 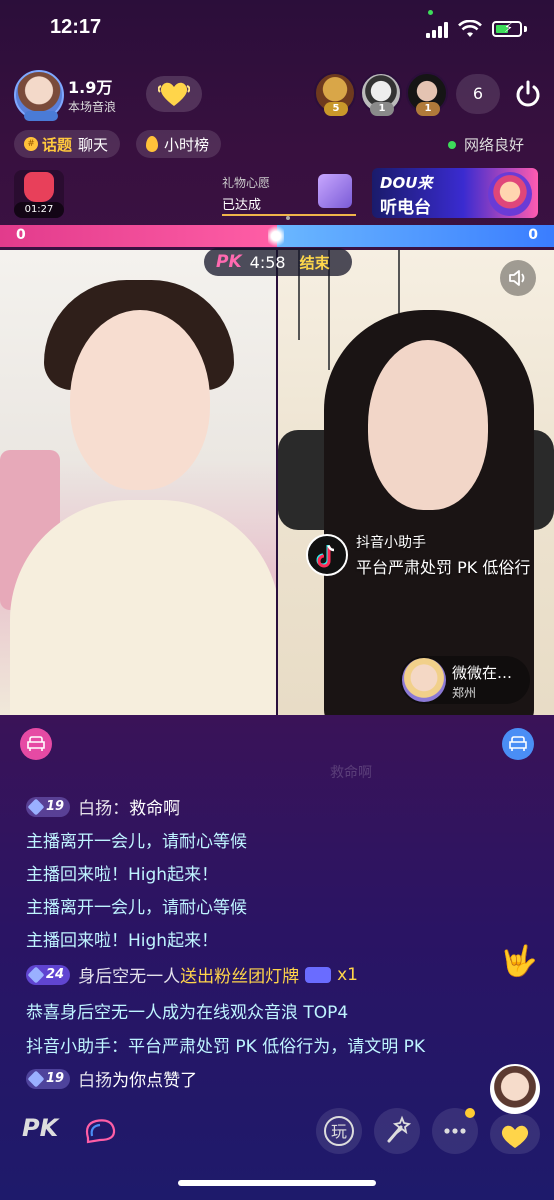 I want to click on top-viewer-3: 1, so click(x=427, y=94).